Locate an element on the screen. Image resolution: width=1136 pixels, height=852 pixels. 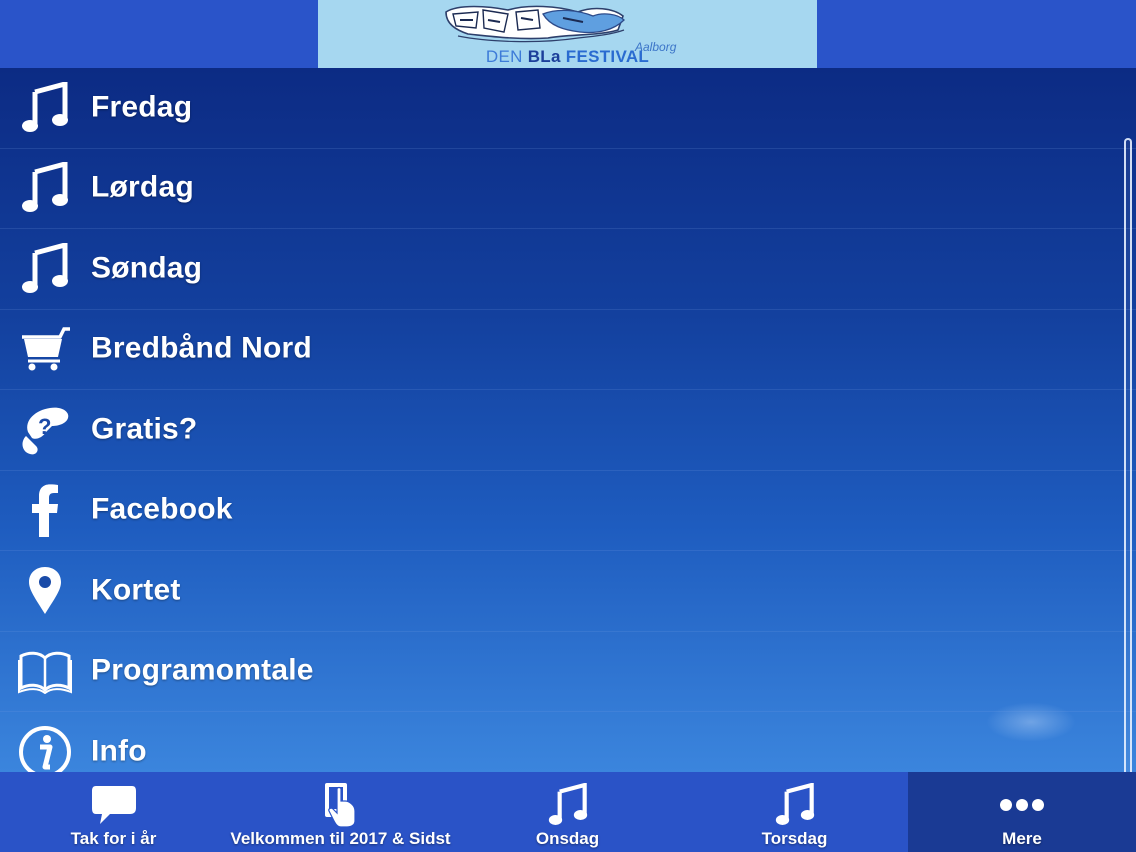
menu-item-label: Programomtale is located at coordinates (202, 670).